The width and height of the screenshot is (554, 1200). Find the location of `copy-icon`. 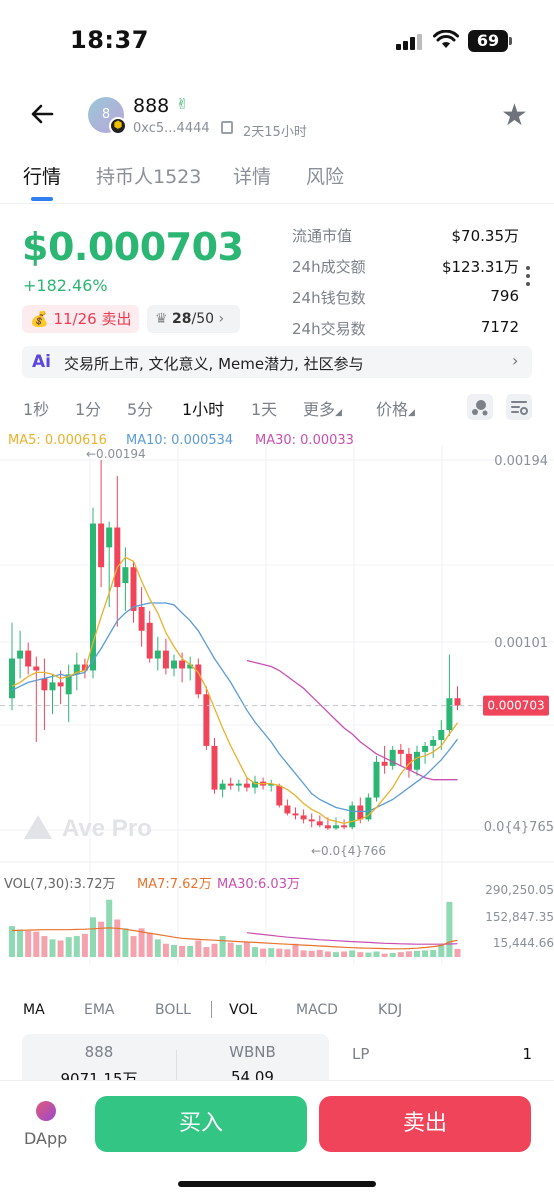

copy-icon is located at coordinates (227, 127).